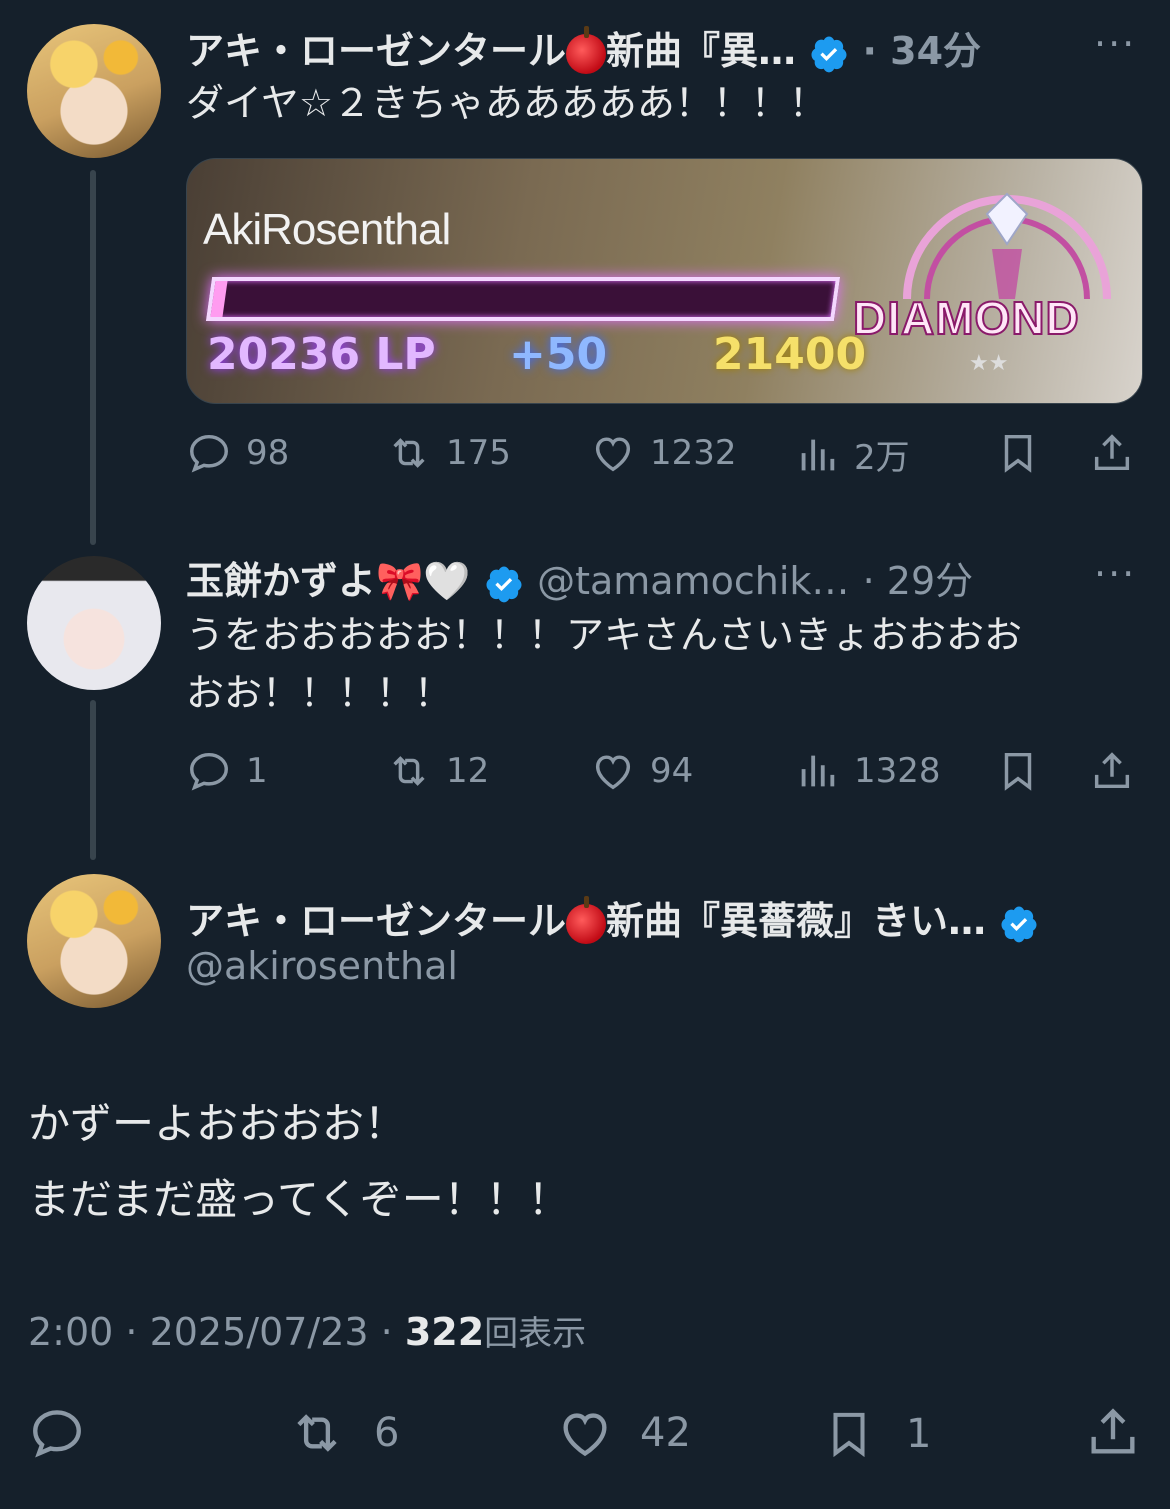  I want to click on like-button: 42, so click(623, 1433).